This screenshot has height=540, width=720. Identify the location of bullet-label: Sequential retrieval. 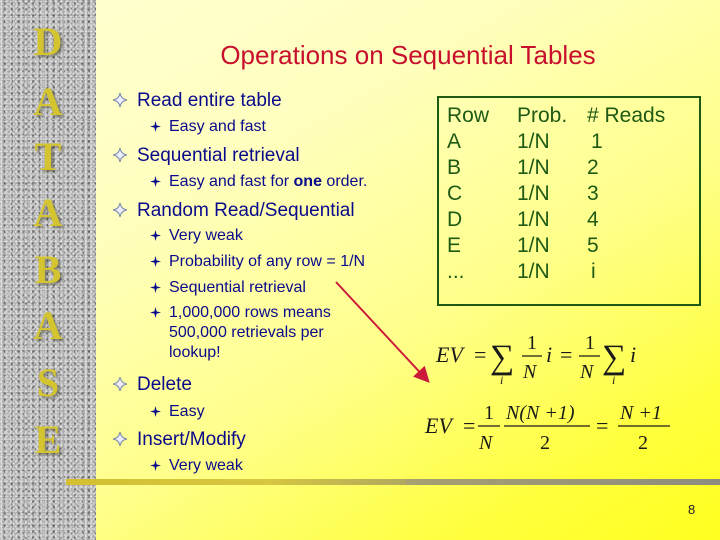
(218, 155).